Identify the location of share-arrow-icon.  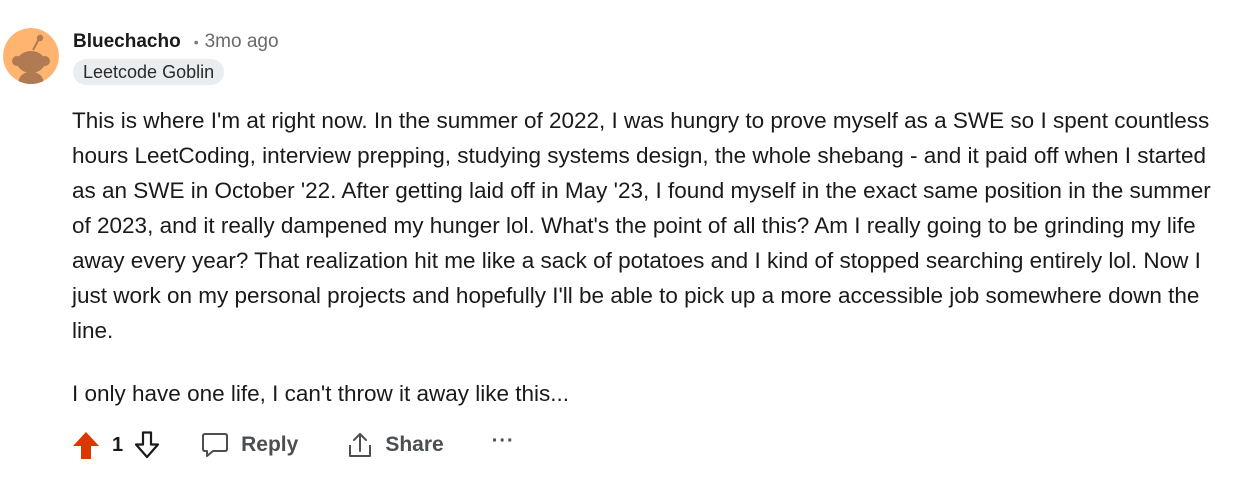
(360, 445).